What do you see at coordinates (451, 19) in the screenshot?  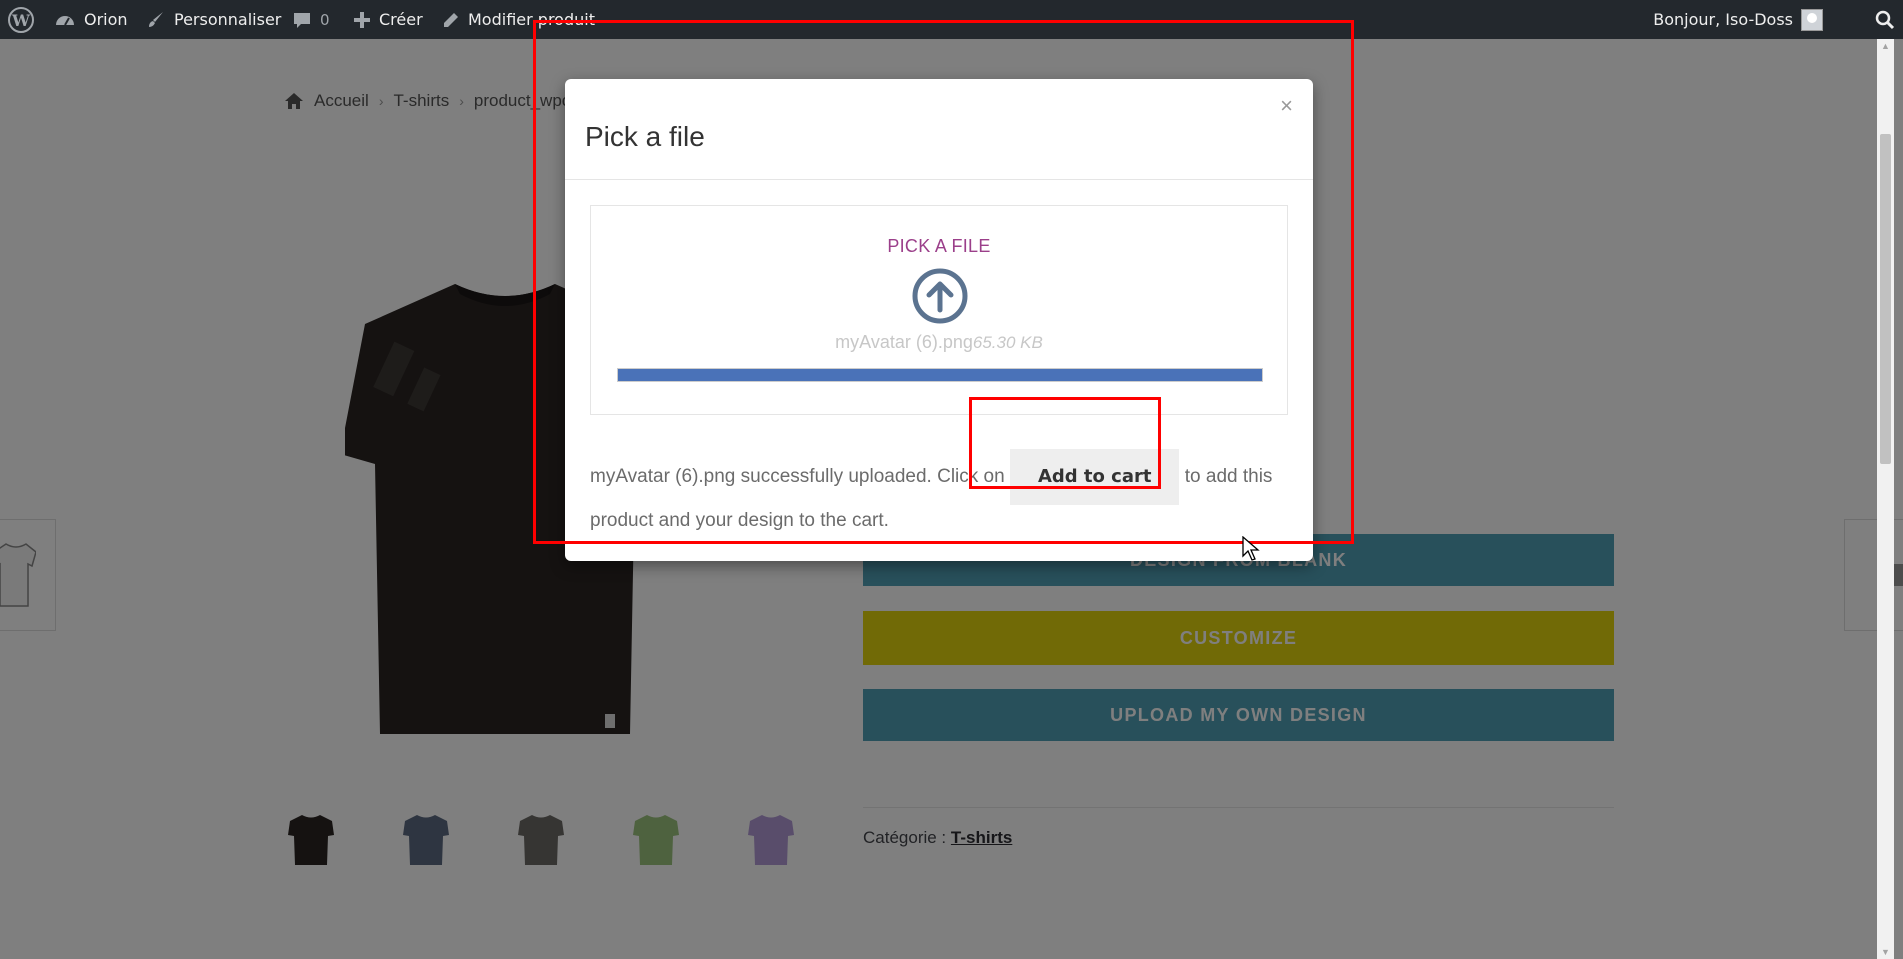 I see `pencil-icon` at bounding box center [451, 19].